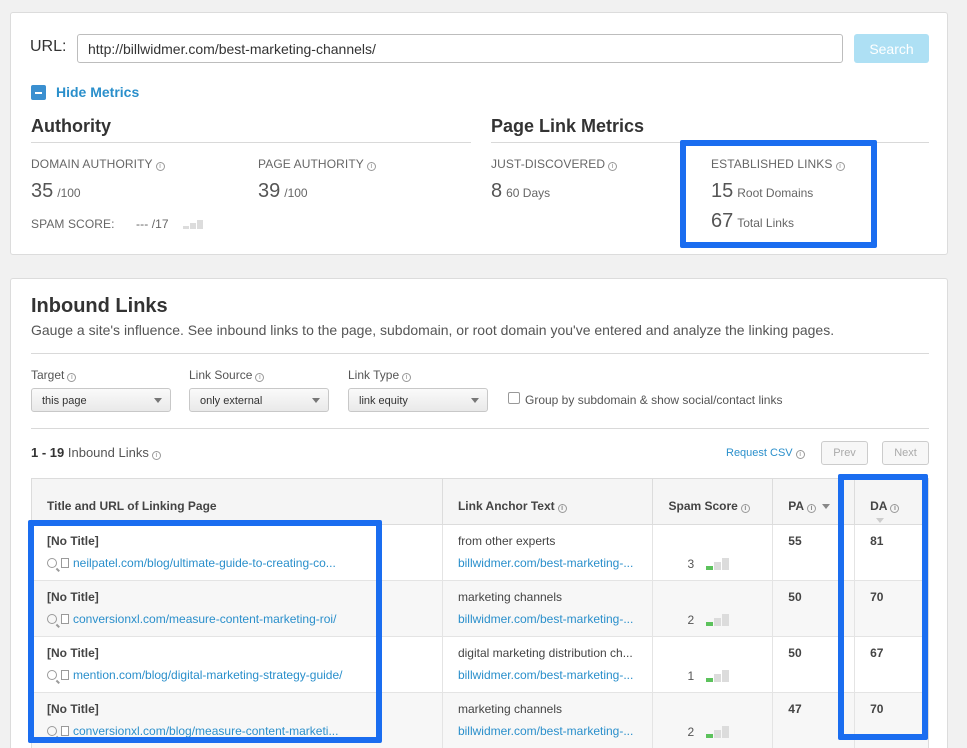  I want to click on pa-value: 55, so click(814, 552).